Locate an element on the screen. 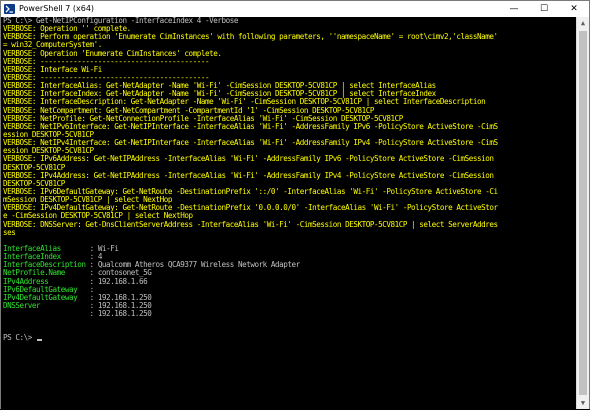 The image size is (590, 410). text-cursor is located at coordinates (39, 340).